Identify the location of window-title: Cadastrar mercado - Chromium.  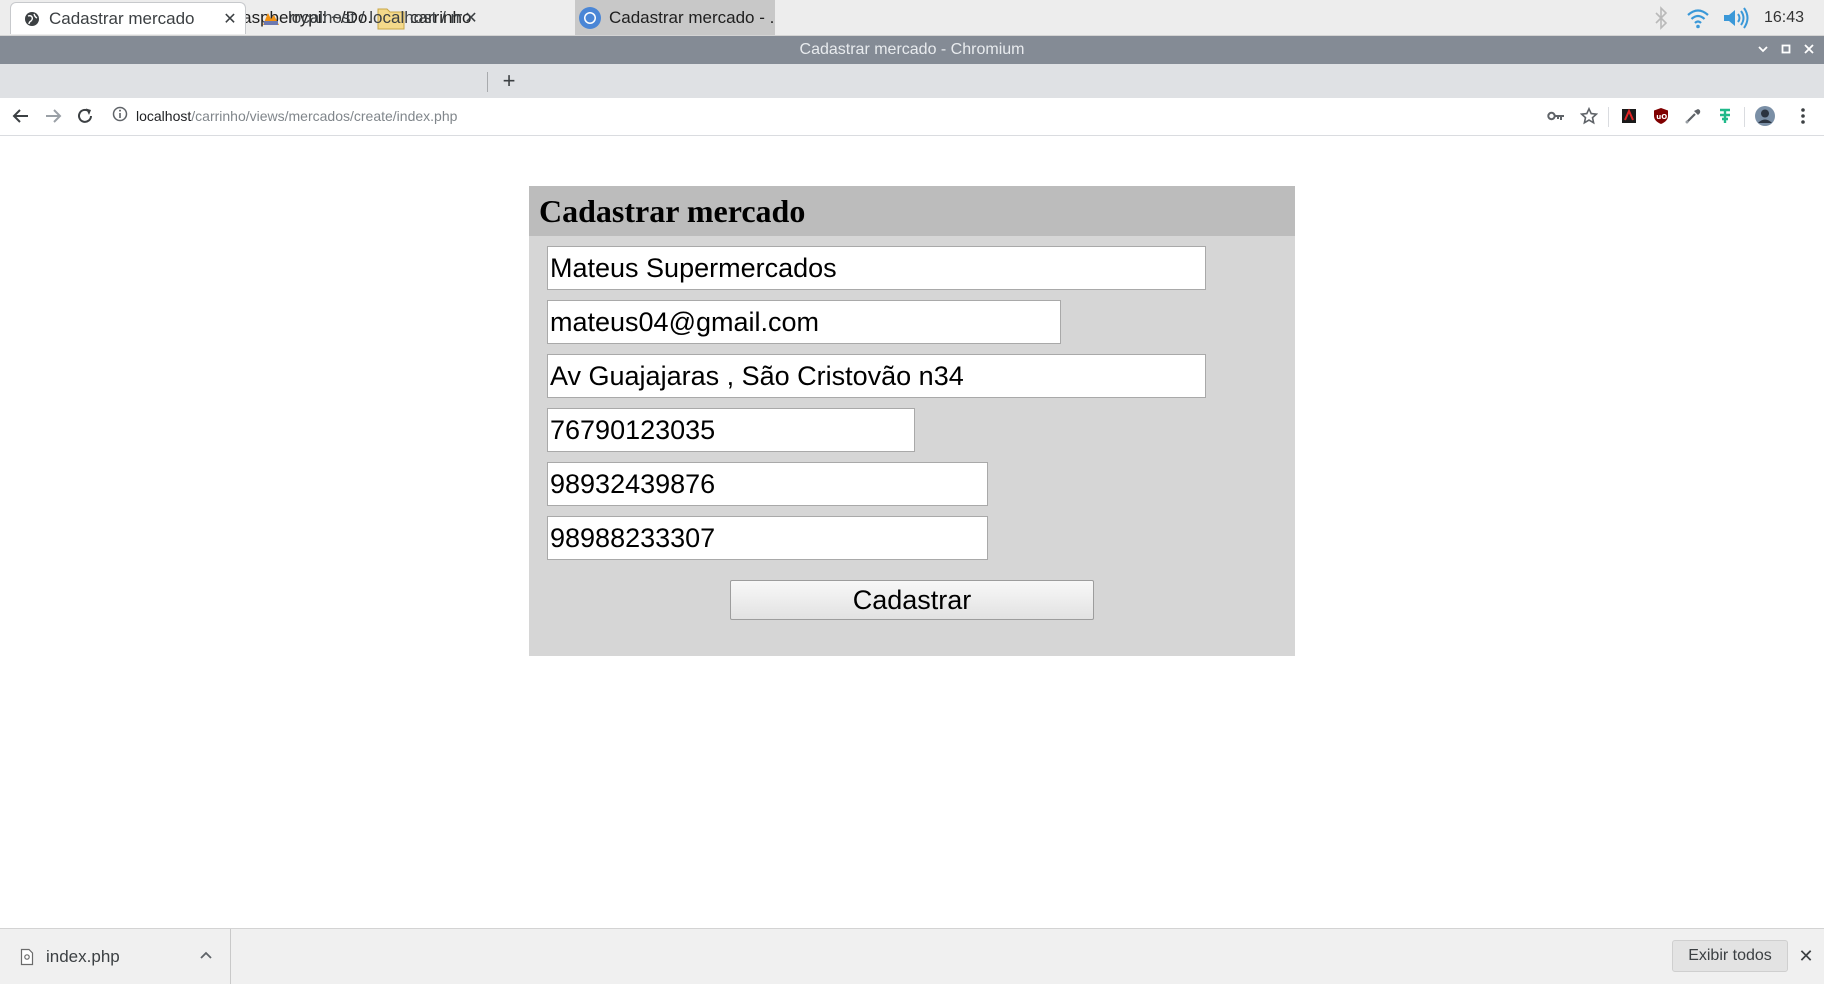
(912, 49).